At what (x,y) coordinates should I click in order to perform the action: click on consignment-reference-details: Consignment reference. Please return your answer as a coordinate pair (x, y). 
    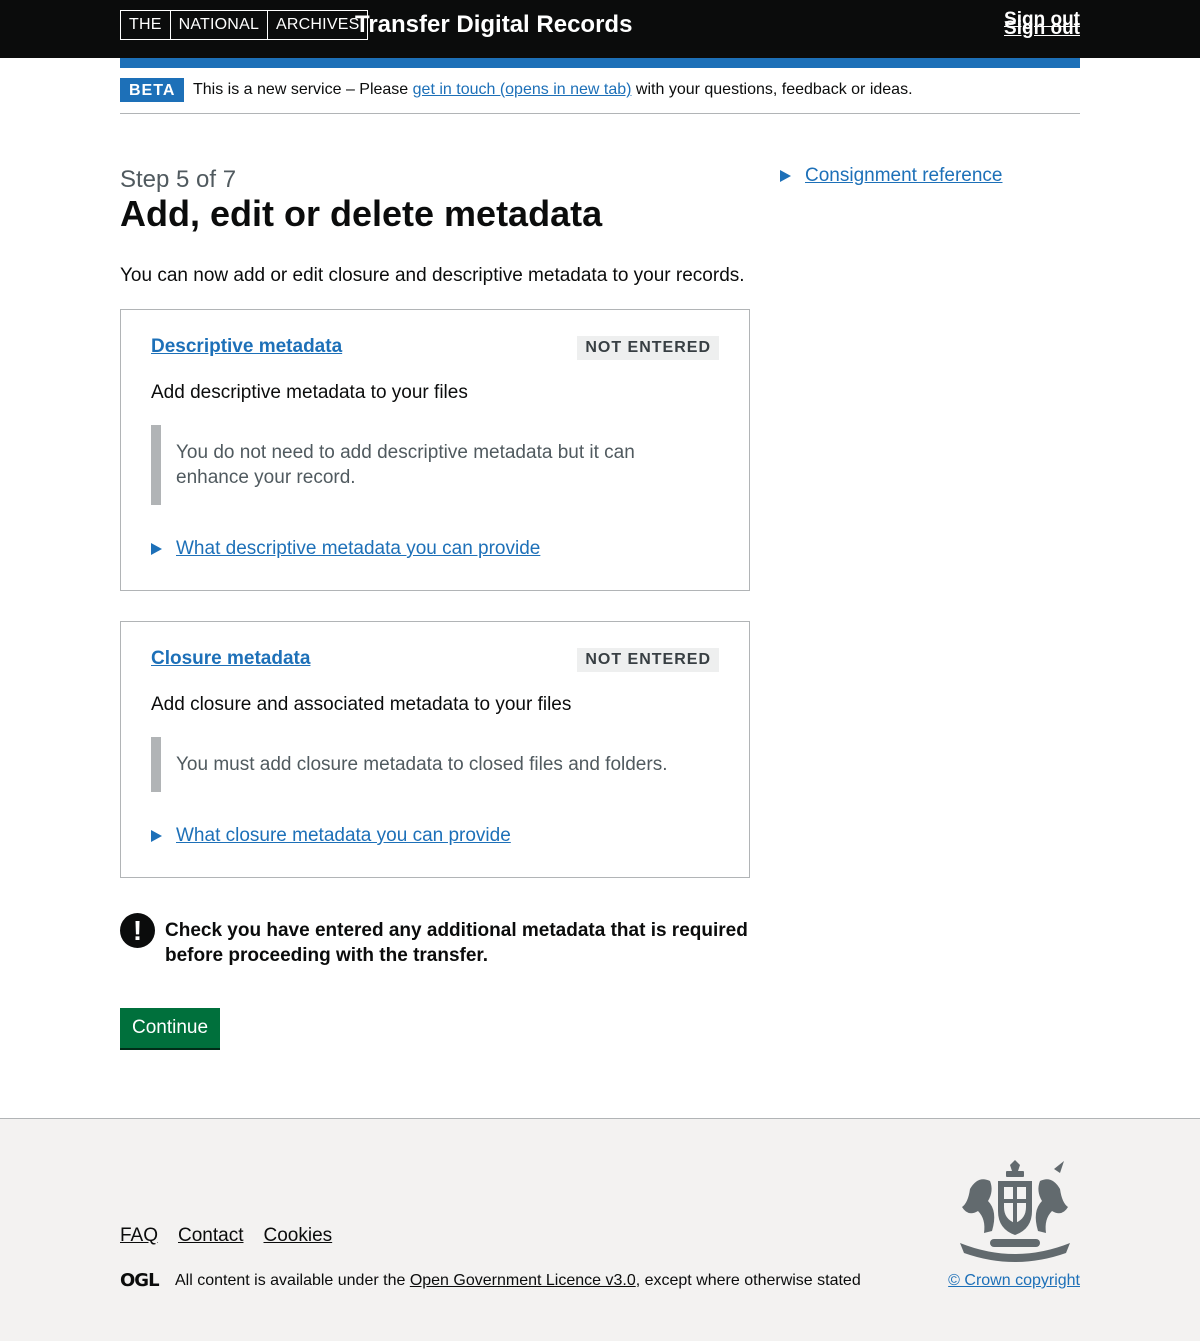
    Looking at the image, I should click on (891, 176).